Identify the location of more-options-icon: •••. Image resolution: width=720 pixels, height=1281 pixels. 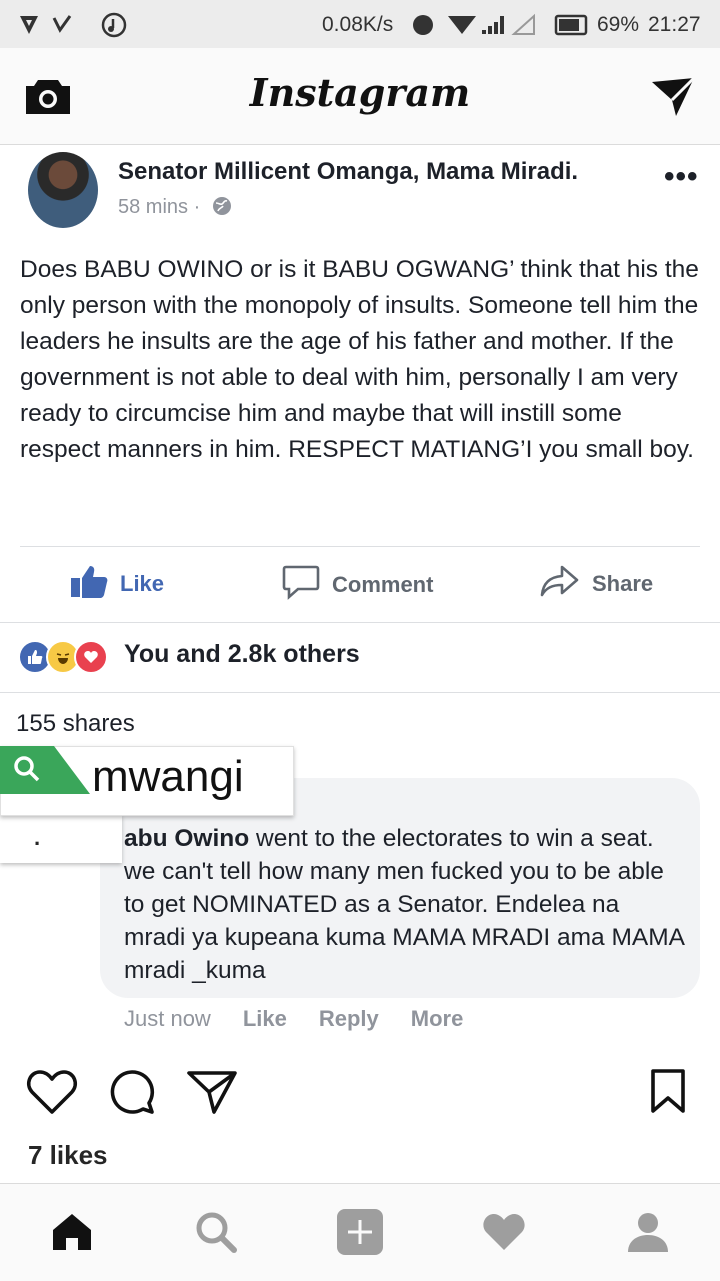
(681, 176).